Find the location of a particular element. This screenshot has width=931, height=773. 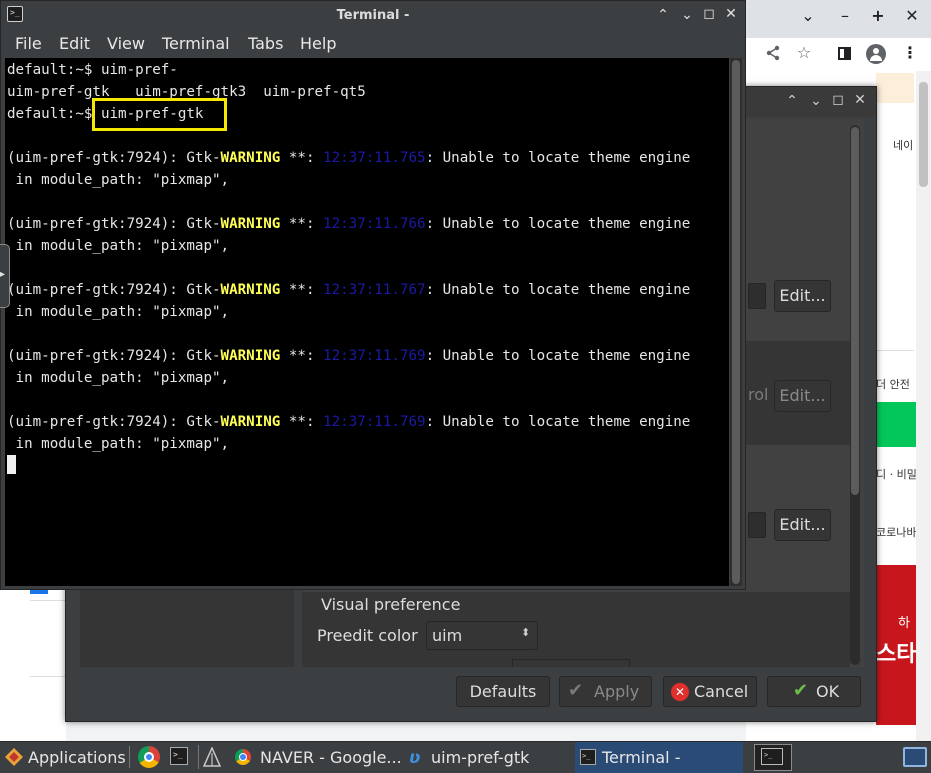

apply-label: Apply is located at coordinates (617, 691).